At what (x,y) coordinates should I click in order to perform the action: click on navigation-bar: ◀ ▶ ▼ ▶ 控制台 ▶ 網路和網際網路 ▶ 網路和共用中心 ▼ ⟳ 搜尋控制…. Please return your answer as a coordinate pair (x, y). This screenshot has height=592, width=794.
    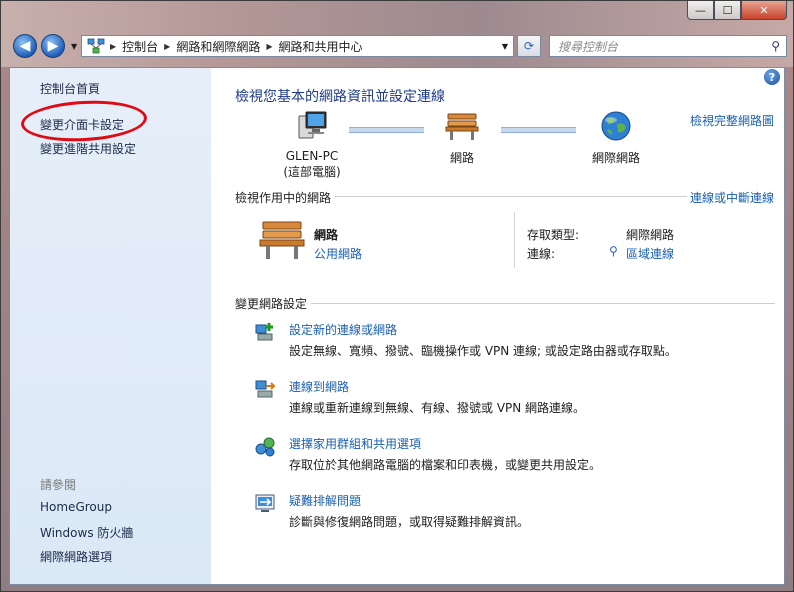
    Looking at the image, I should click on (398, 47).